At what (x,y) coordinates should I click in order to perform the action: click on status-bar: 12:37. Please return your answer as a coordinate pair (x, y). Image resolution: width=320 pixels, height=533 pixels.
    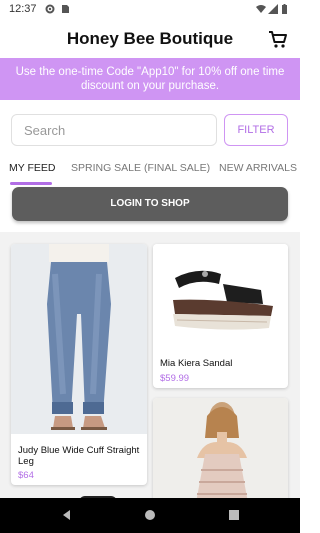
    Looking at the image, I should click on (150, 10).